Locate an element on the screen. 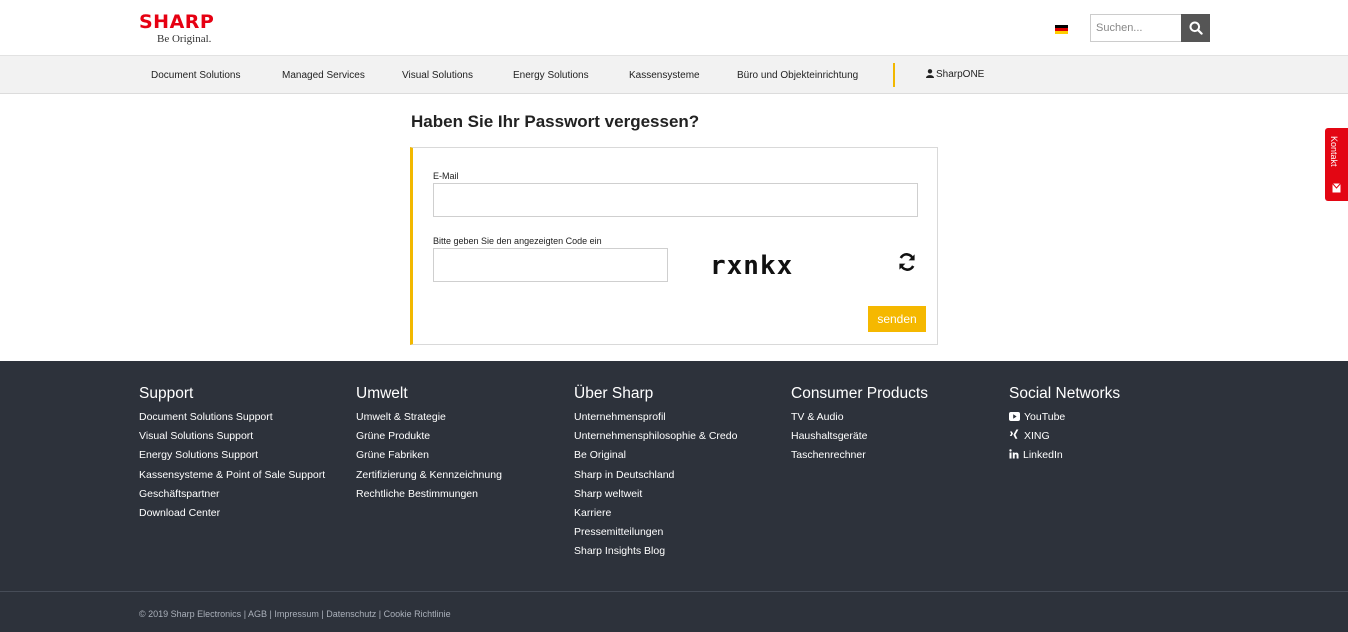 This screenshot has height=632, width=1348. email-label: E-Mail is located at coordinates (446, 176).